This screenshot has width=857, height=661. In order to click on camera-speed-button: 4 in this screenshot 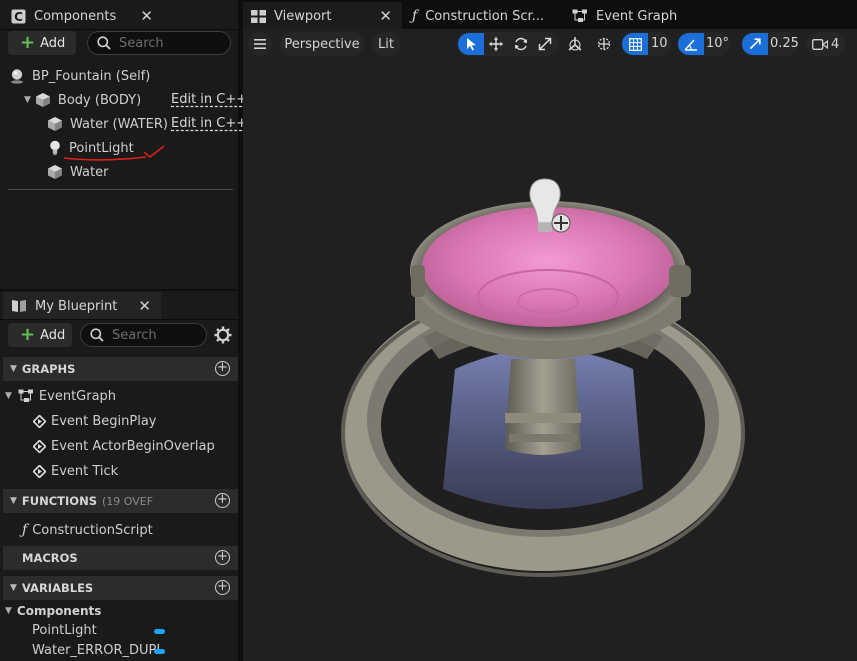, I will do `click(826, 44)`.